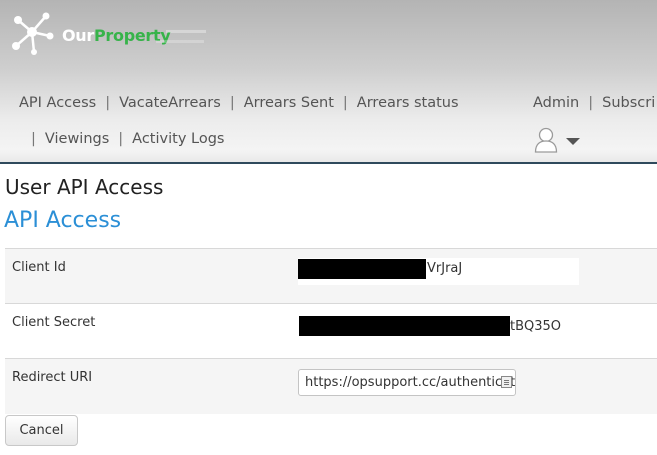 This screenshot has width=657, height=455. Describe the element at coordinates (289, 103) in the screenshot. I see `nav-arrears-sent: Arrears Sent` at that location.